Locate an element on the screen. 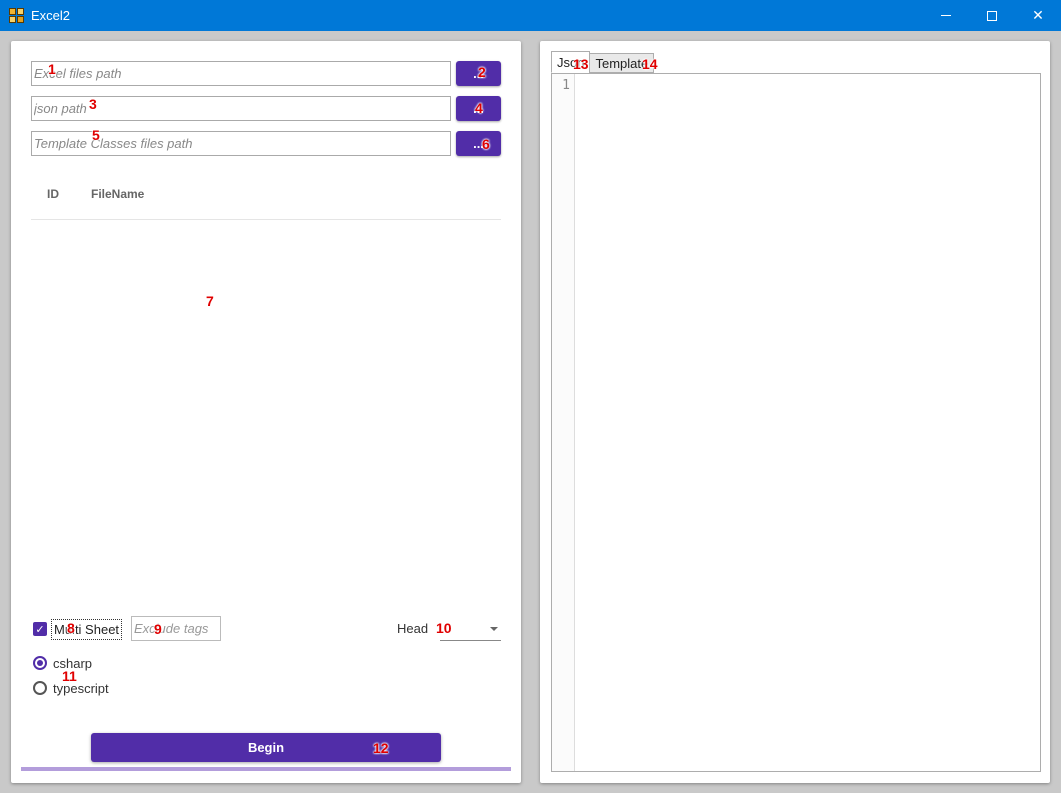  minimize-button is located at coordinates (946, 15).